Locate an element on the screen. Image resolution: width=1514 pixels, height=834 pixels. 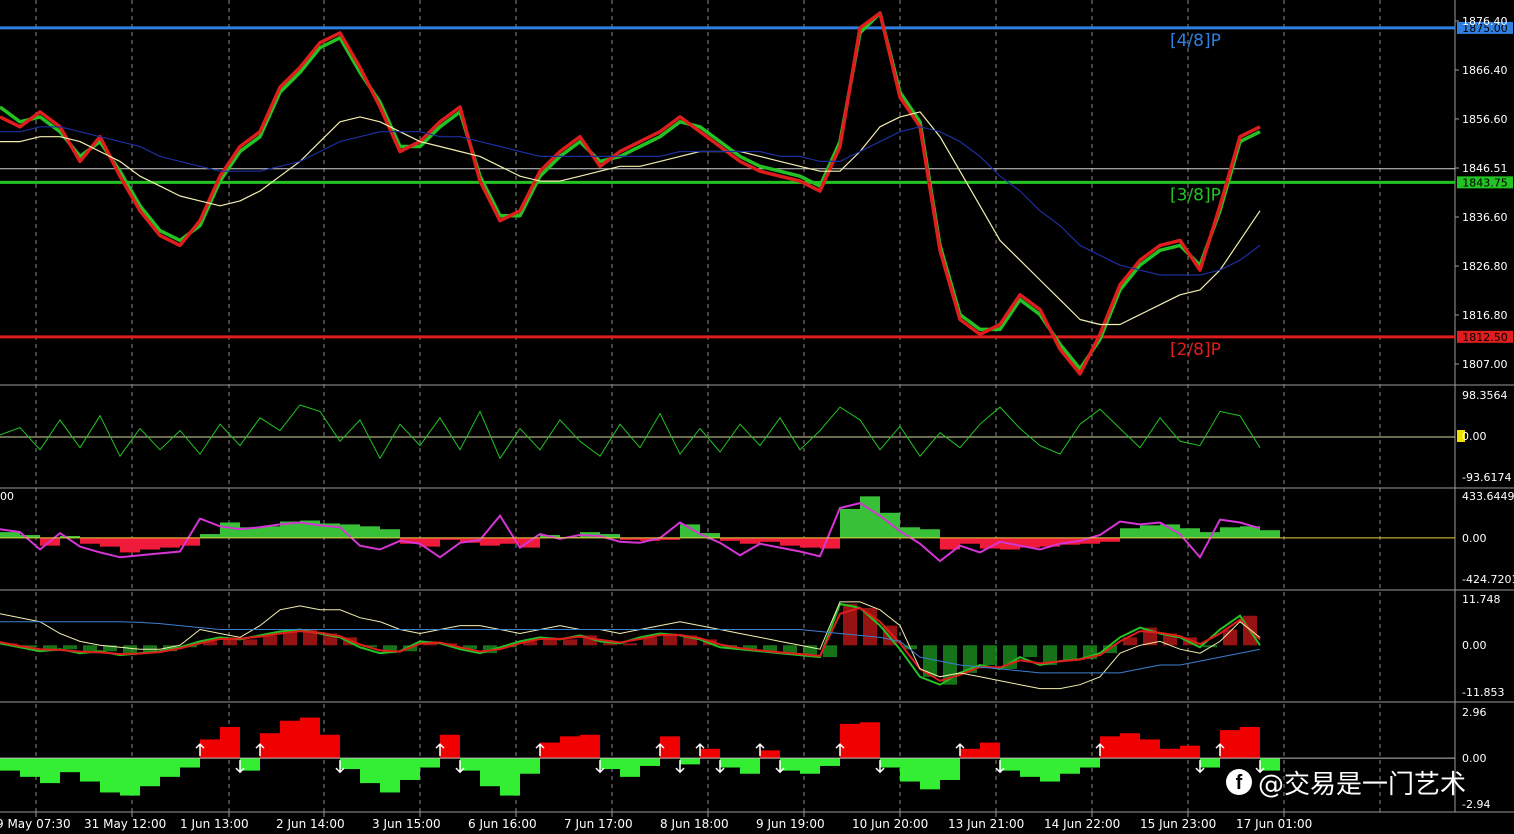
level-label: [2/8]P is located at coordinates (1195, 350).